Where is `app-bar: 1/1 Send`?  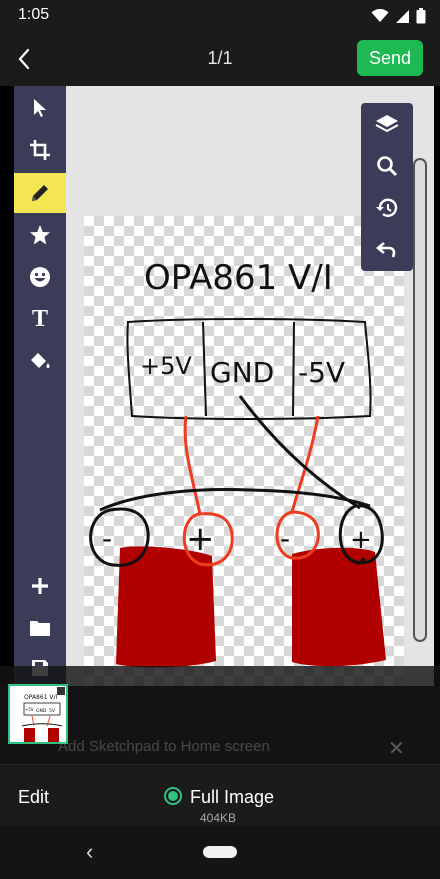
app-bar: 1/1 Send is located at coordinates (220, 59).